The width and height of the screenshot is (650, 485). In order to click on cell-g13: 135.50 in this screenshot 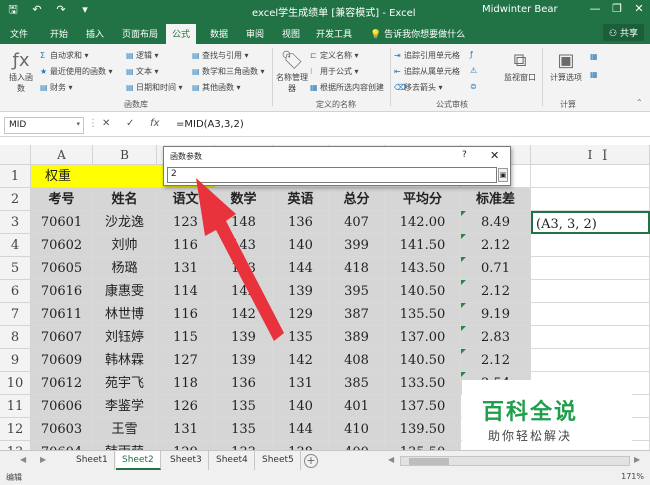, I will do `click(423, 445)`.